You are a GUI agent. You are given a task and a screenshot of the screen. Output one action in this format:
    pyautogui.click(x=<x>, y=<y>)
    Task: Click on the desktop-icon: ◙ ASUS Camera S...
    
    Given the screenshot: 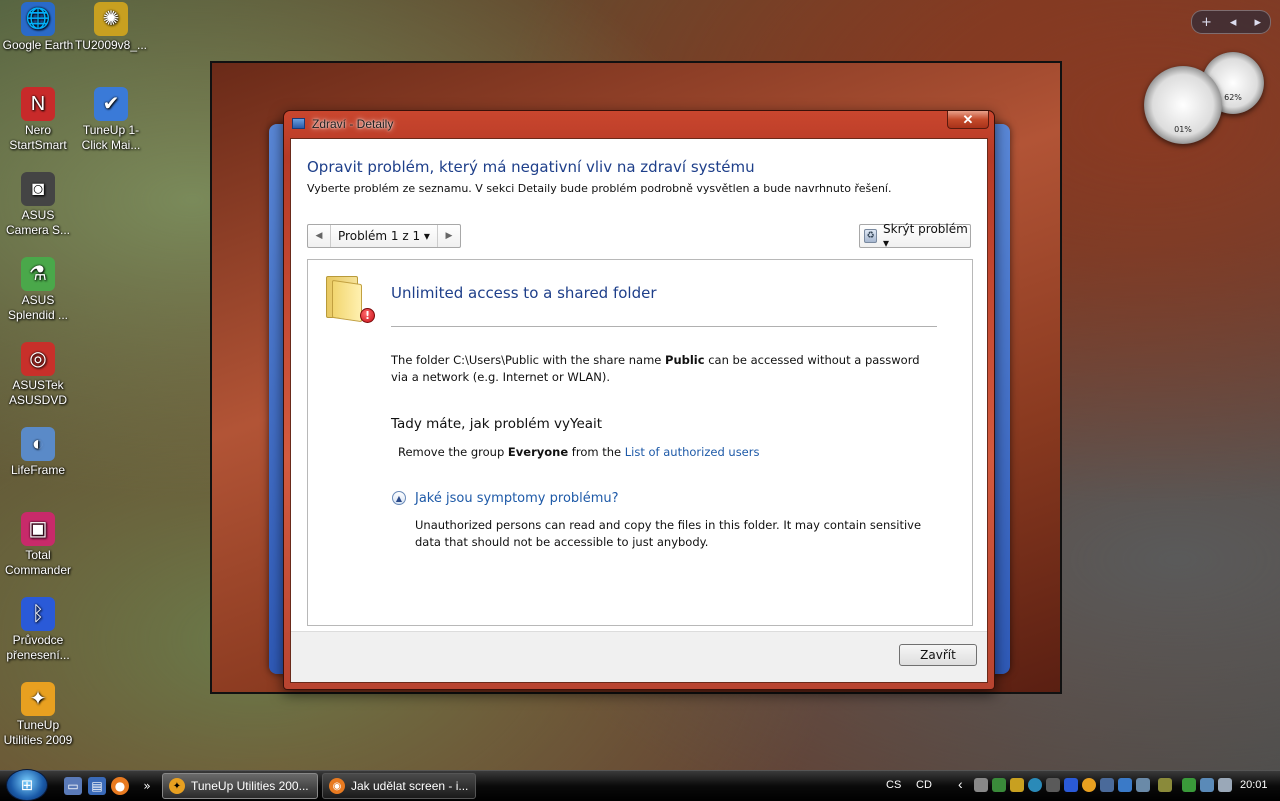 What is the action you would take?
    pyautogui.click(x=38, y=205)
    